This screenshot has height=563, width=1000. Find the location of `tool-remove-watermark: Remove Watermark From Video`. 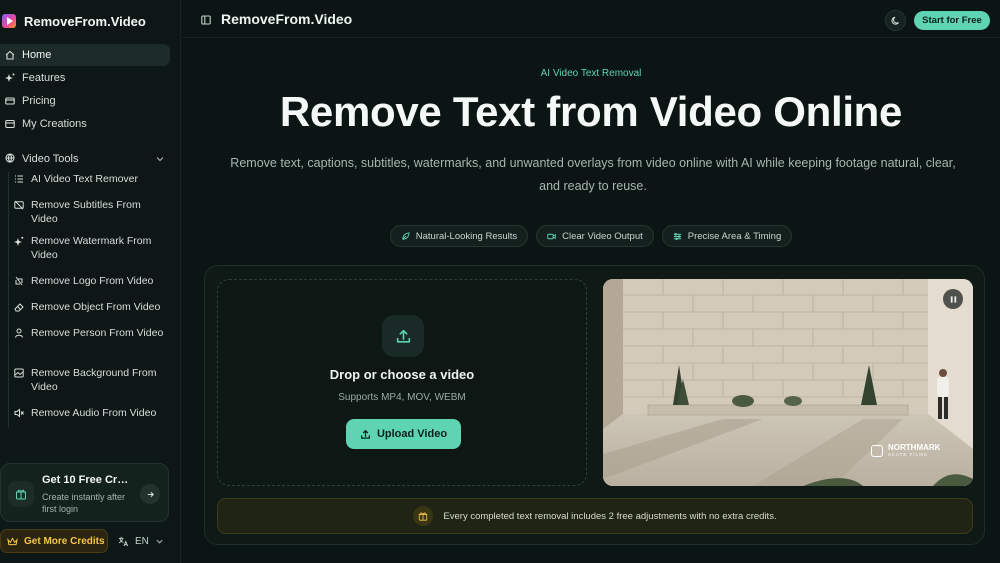

tool-remove-watermark: Remove Watermark From Video is located at coordinates (88, 254).